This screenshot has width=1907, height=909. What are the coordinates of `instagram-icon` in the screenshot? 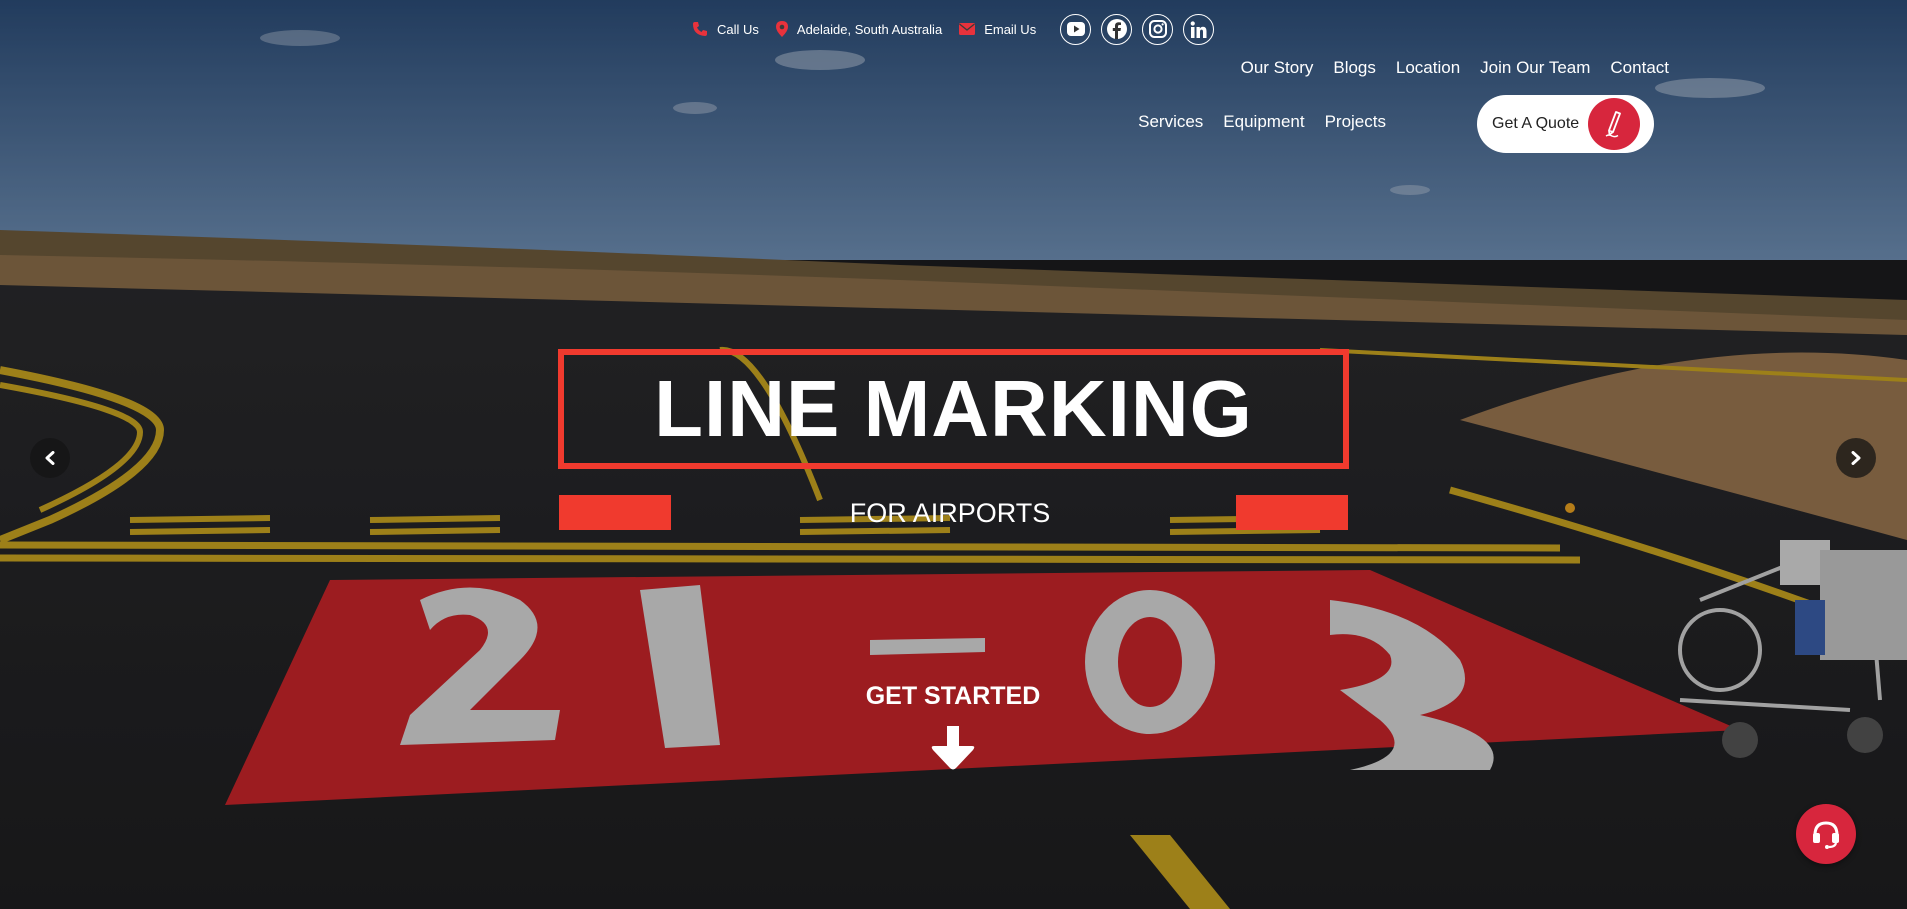 It's located at (1157, 29).